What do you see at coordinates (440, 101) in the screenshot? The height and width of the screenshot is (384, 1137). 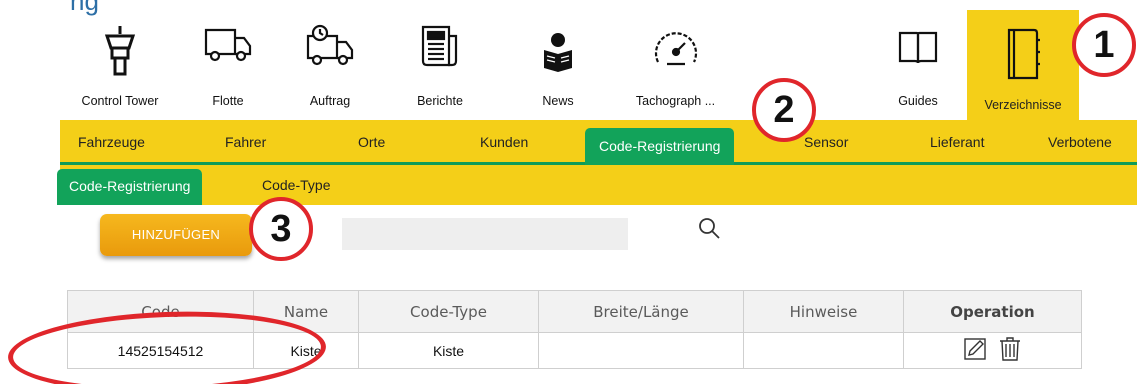 I see `toolbar-label: Berichte` at bounding box center [440, 101].